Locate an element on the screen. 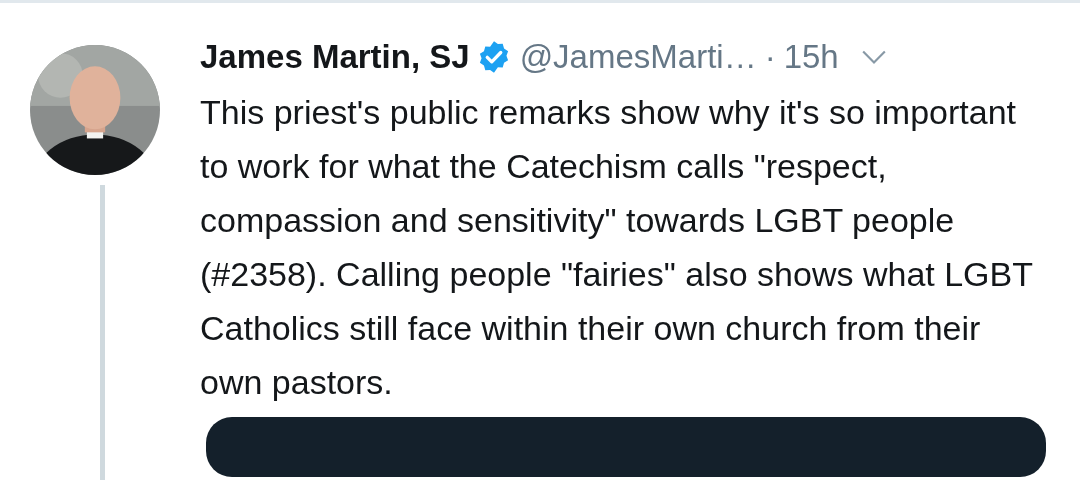 This screenshot has height=480, width=1080. author-name: James Martin, SJ is located at coordinates (335, 57).